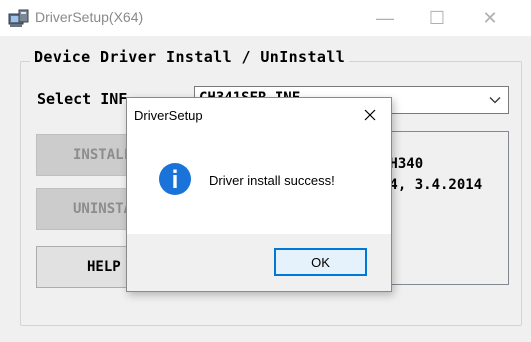 The width and height of the screenshot is (531, 342). What do you see at coordinates (89, 17) in the screenshot?
I see `window-title: DriverSetup(X64)` at bounding box center [89, 17].